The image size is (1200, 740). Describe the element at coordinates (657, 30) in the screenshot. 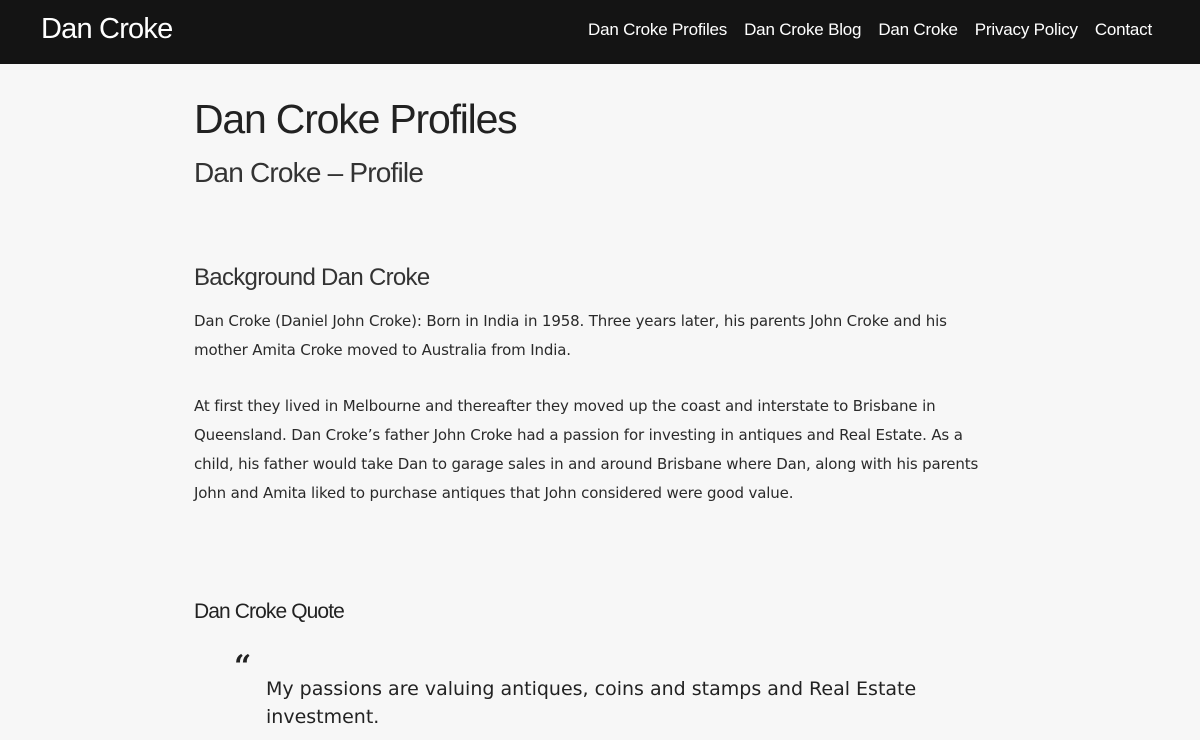

I see `nav-dan-croke-profiles: Dan Croke Profiles` at that location.